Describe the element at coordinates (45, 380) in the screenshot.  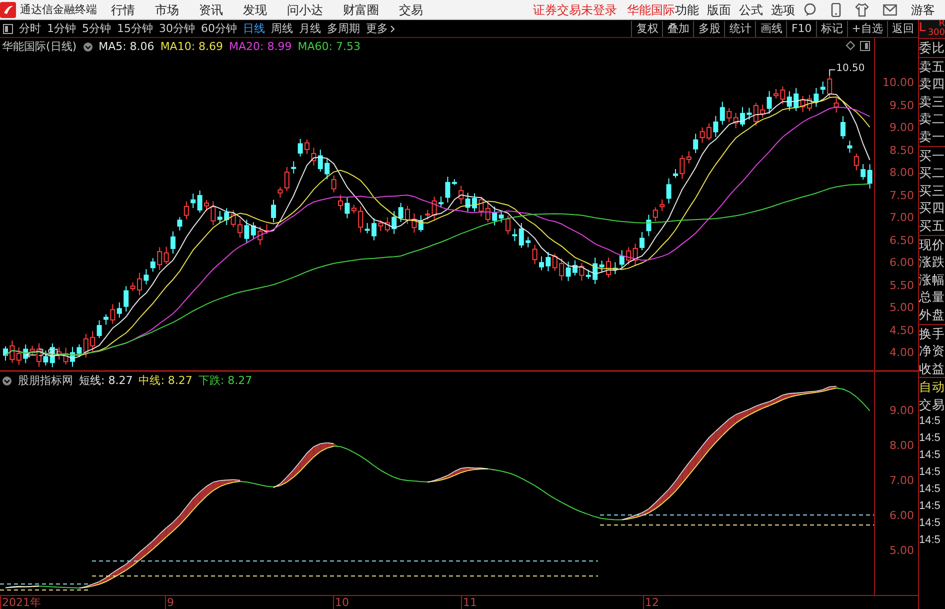
I see `indicator-title: 股朋指标网` at that location.